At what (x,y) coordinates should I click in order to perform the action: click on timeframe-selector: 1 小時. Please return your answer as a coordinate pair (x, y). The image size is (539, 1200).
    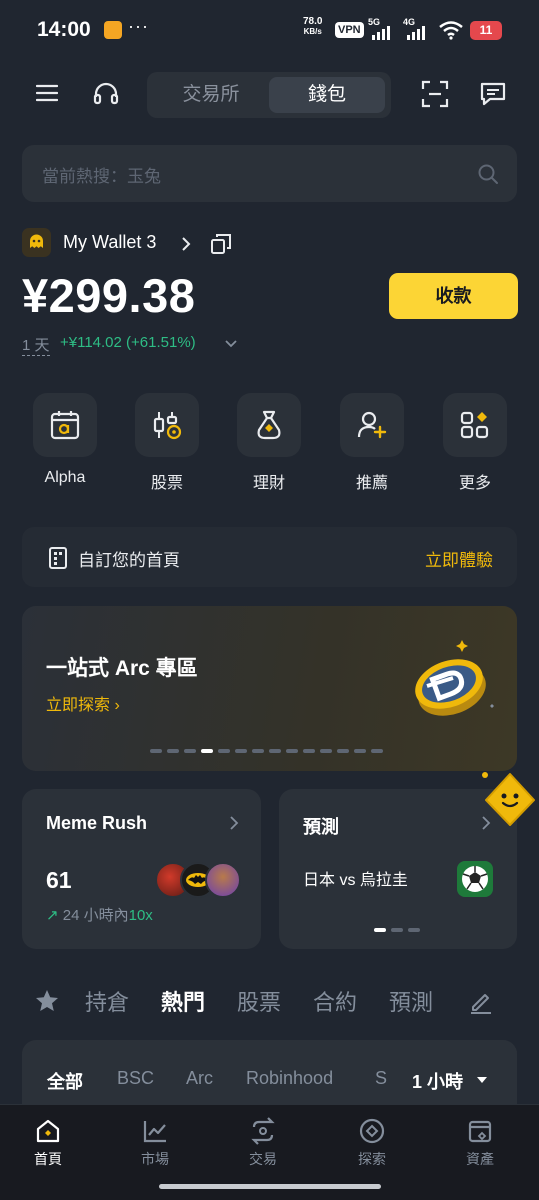
    Looking at the image, I should click on (455, 1075).